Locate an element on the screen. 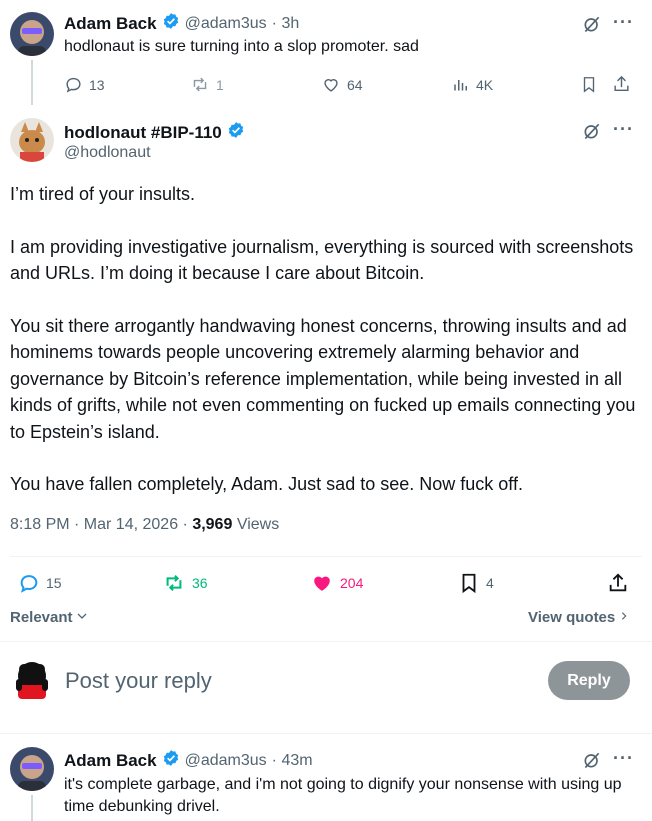 This screenshot has height=821, width=652. views-count: 4K is located at coordinates (485, 84).